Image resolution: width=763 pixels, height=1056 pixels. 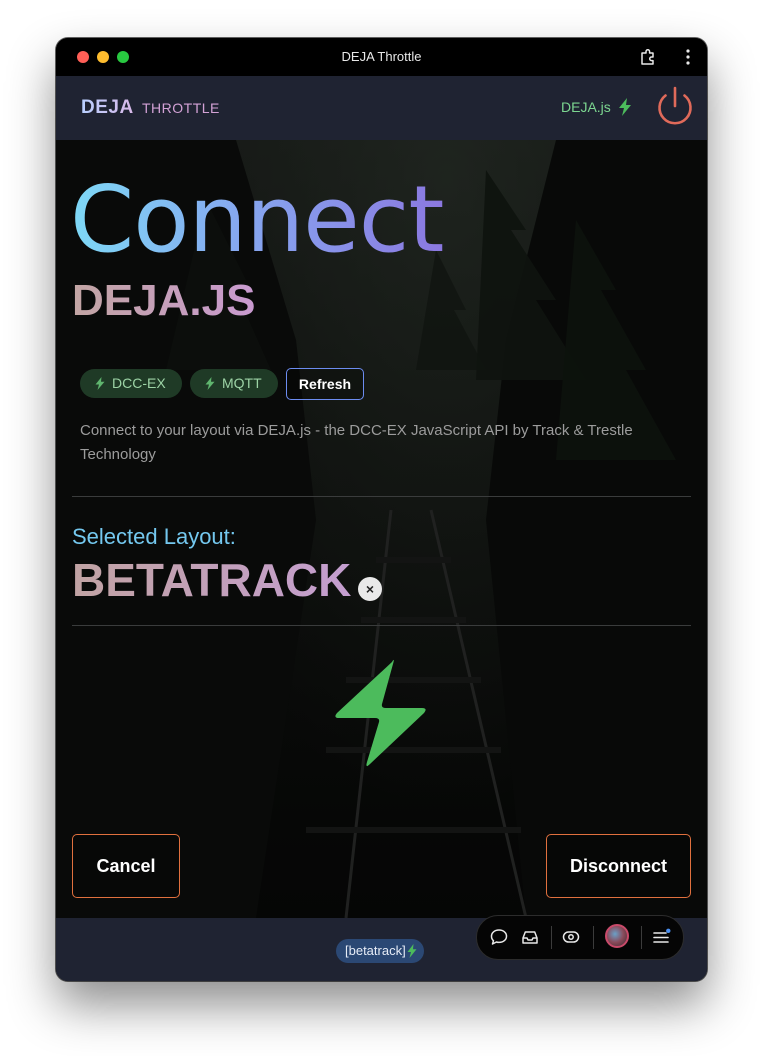 What do you see at coordinates (257, 219) in the screenshot?
I see `page-title: Connect` at bounding box center [257, 219].